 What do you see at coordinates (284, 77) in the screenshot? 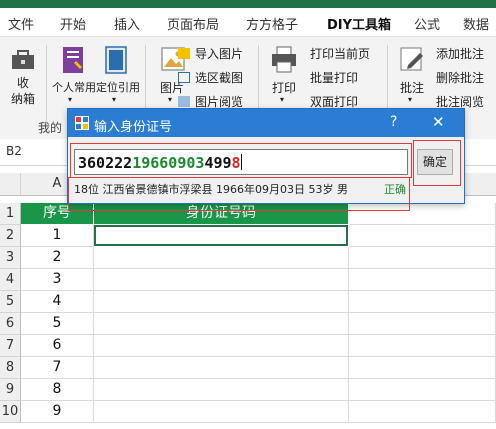
I see `print-button: 打印 ▾` at bounding box center [284, 77].